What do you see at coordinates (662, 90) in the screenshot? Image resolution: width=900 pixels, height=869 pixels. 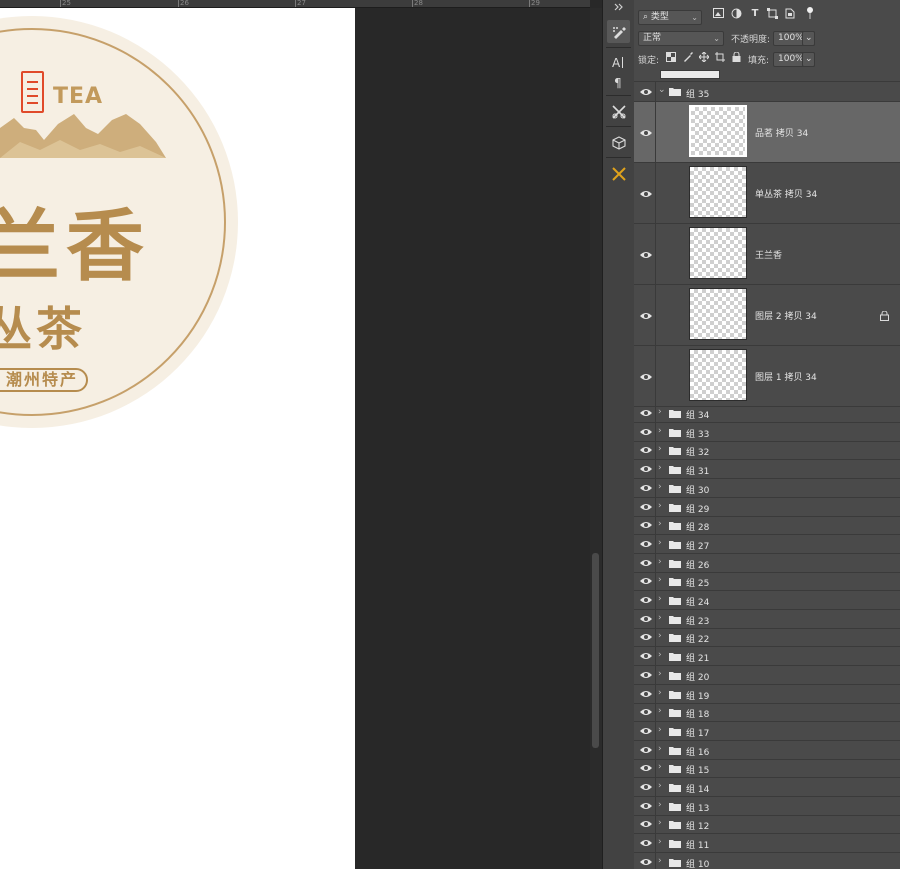 I see `chevron-down-icon: ⌄` at bounding box center [662, 90].